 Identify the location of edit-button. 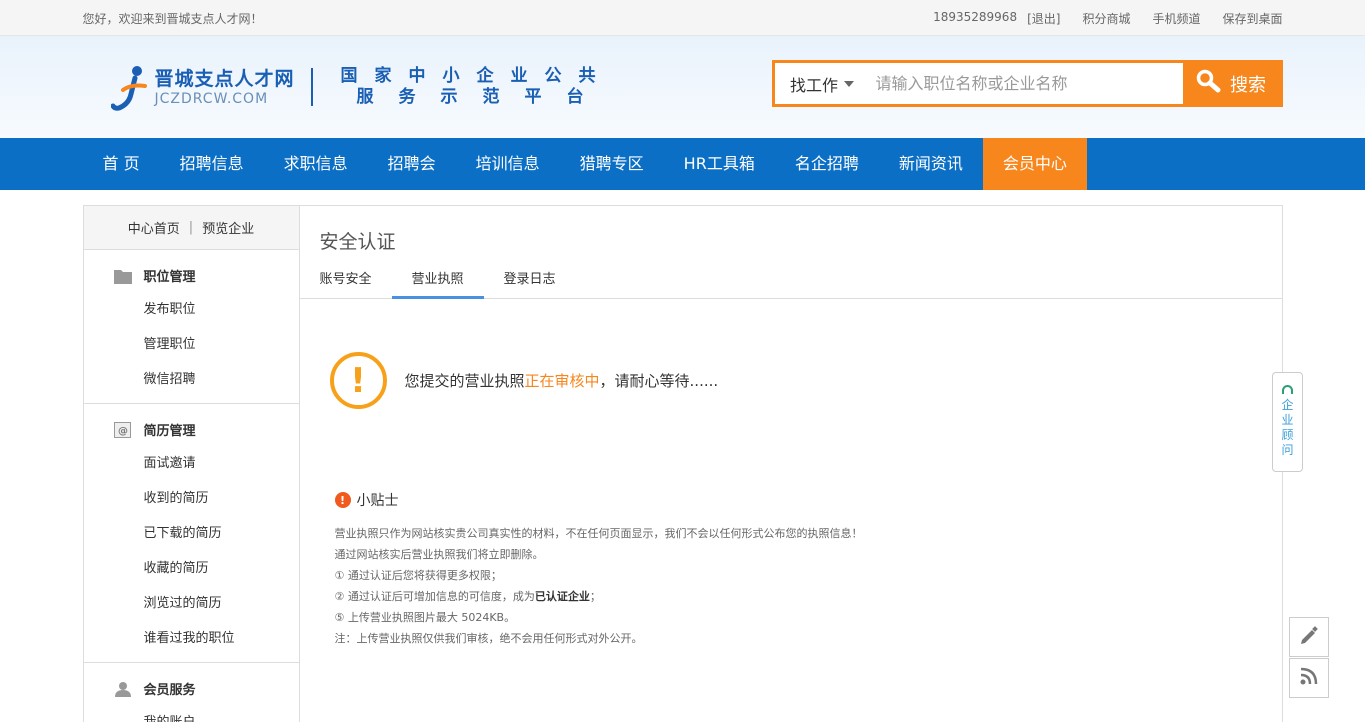
(1309, 637).